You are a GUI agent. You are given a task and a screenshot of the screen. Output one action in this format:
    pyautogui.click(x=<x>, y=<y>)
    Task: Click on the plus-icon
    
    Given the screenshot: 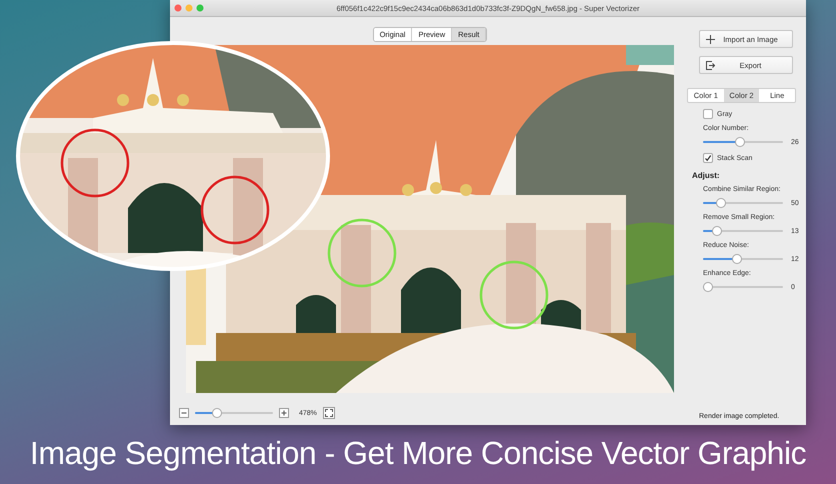 What is the action you would take?
    pyautogui.click(x=710, y=39)
    